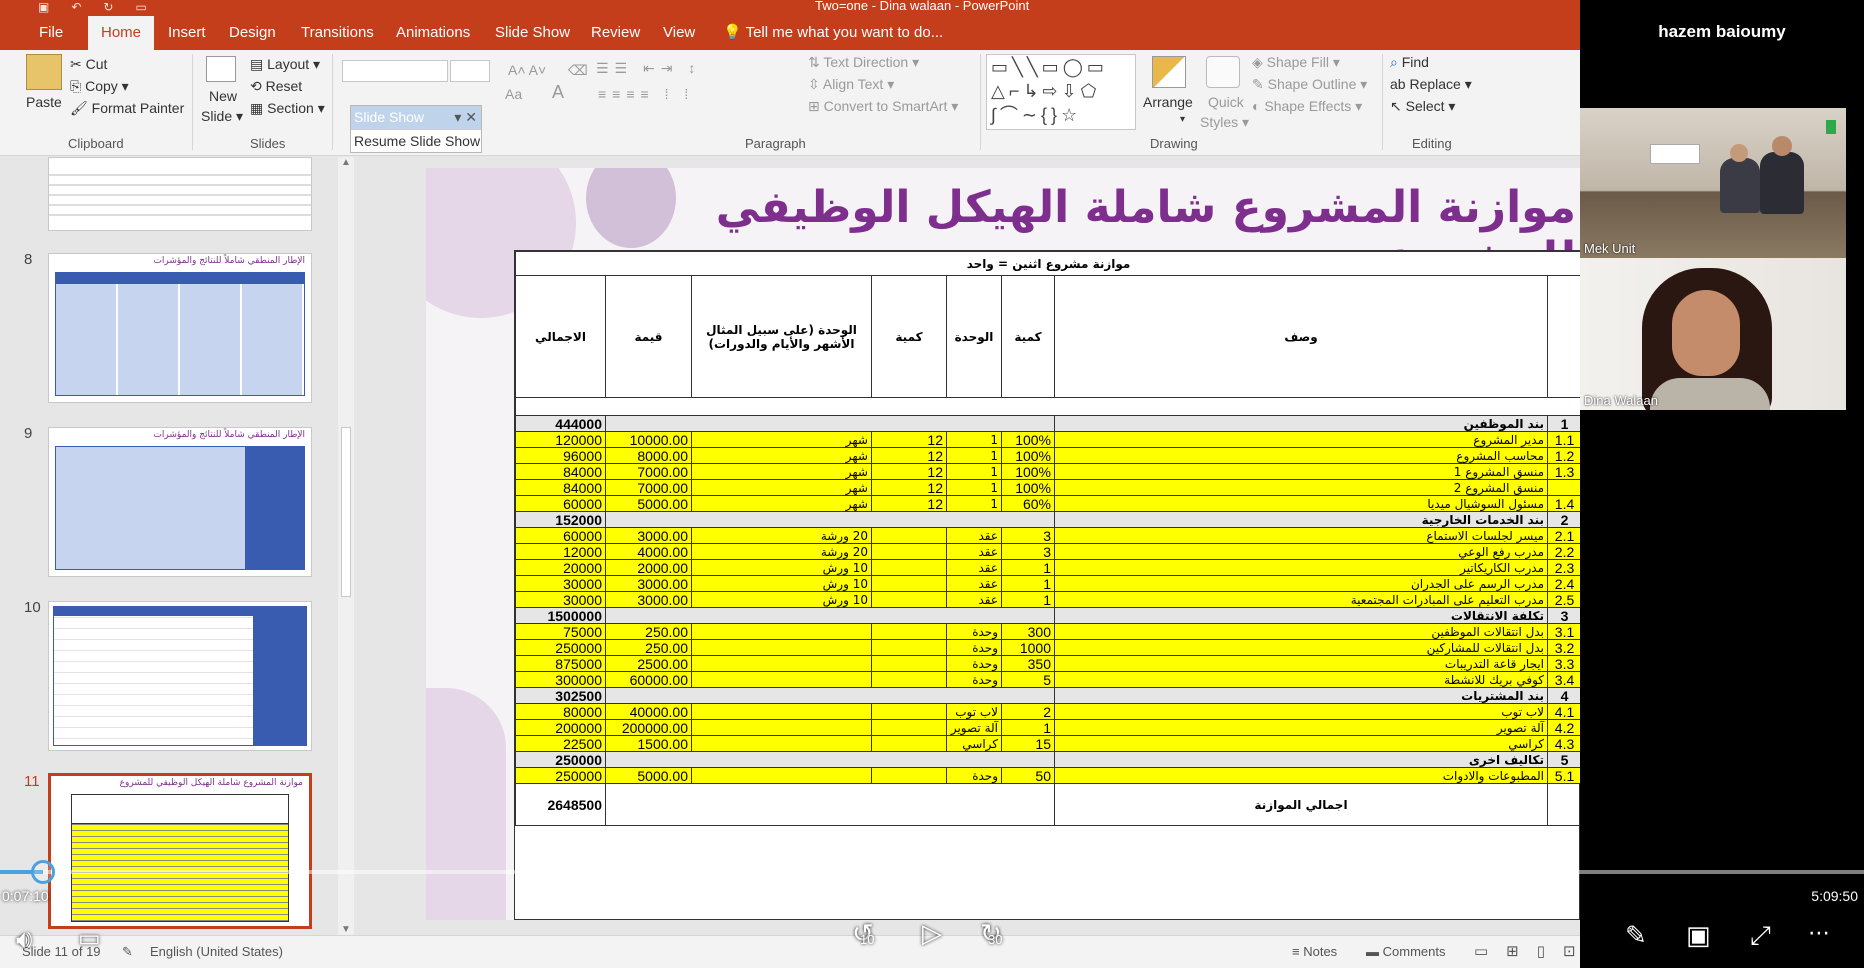 The width and height of the screenshot is (1864, 968). What do you see at coordinates (51, 33) in the screenshot?
I see `tab-file: File` at bounding box center [51, 33].